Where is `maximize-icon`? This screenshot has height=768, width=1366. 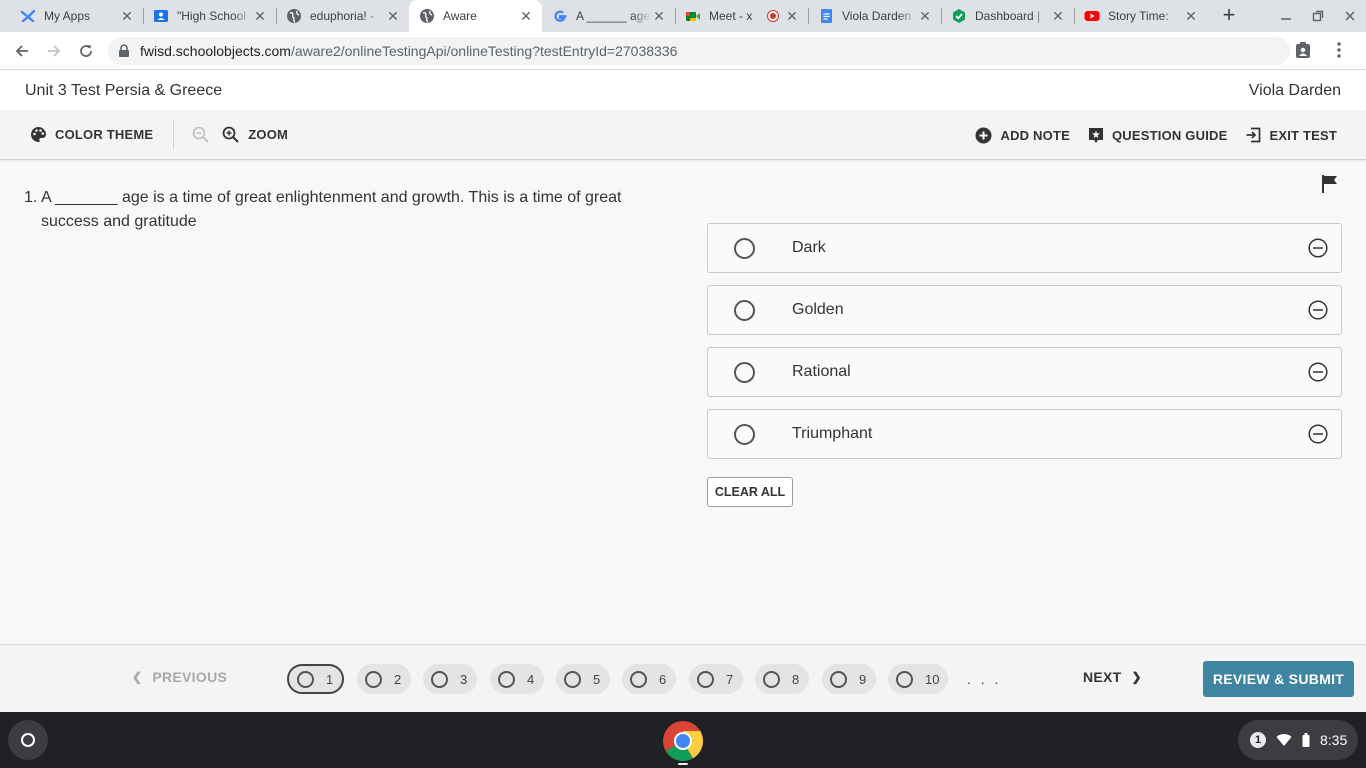
maximize-icon is located at coordinates (1318, 16).